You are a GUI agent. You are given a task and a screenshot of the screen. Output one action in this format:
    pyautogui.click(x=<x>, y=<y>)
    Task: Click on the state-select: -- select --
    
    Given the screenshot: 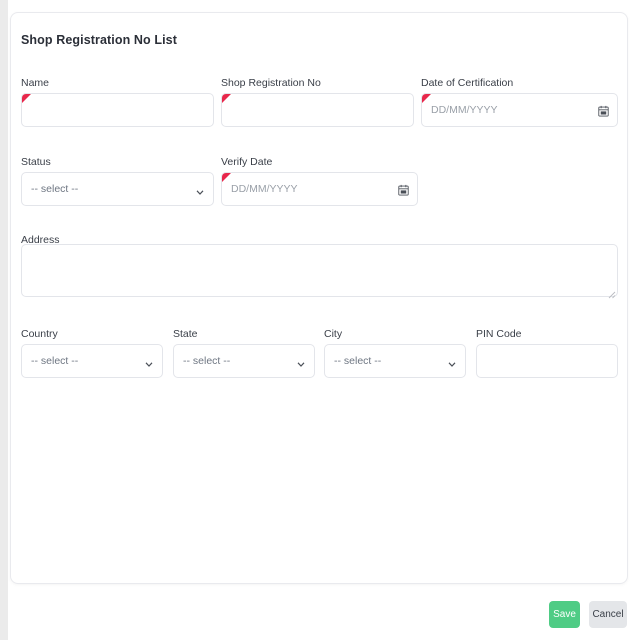 What is the action you would take?
    pyautogui.click(x=244, y=361)
    